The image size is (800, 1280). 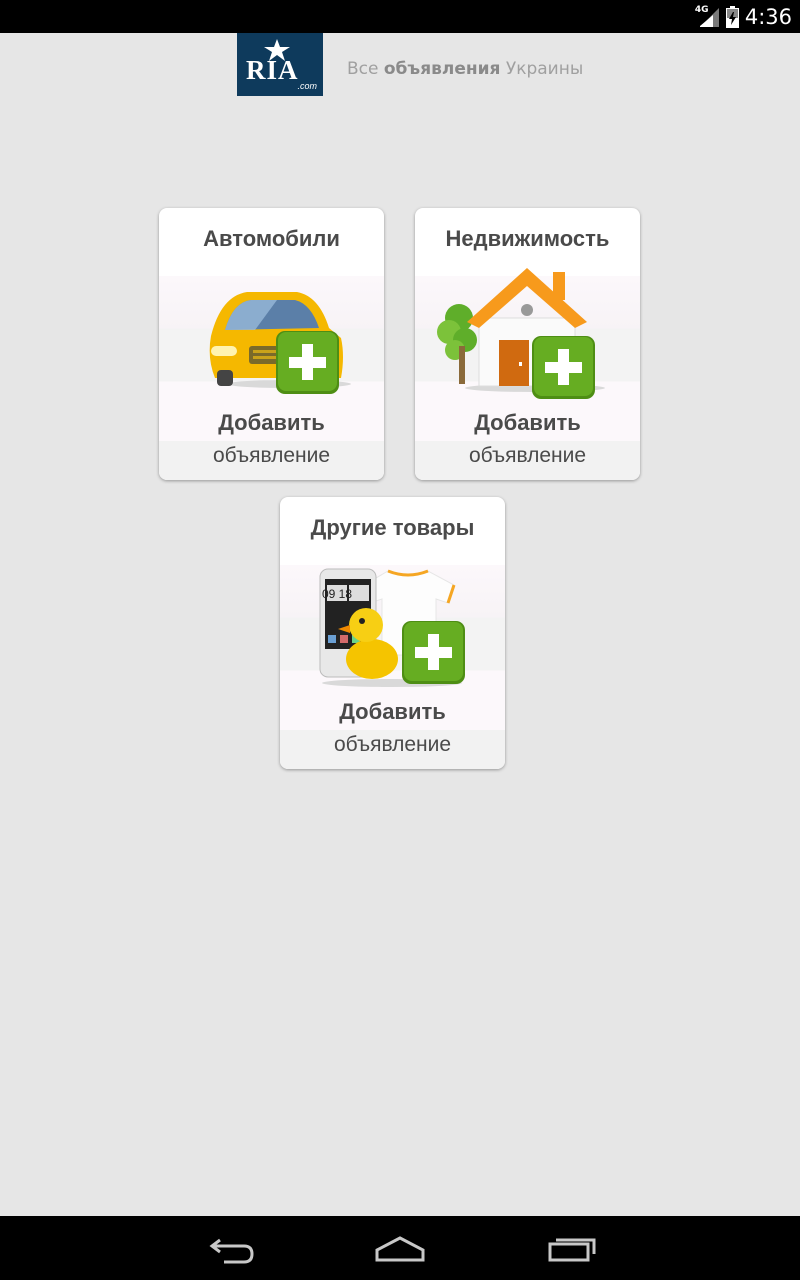 I want to click on back-icon, so click(x=231, y=1251).